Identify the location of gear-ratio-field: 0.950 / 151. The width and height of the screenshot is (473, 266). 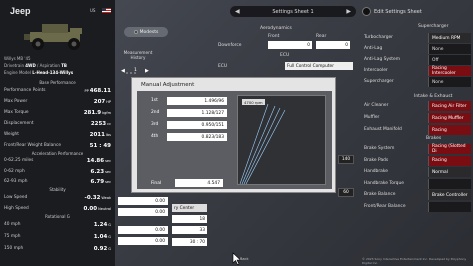
(197, 125).